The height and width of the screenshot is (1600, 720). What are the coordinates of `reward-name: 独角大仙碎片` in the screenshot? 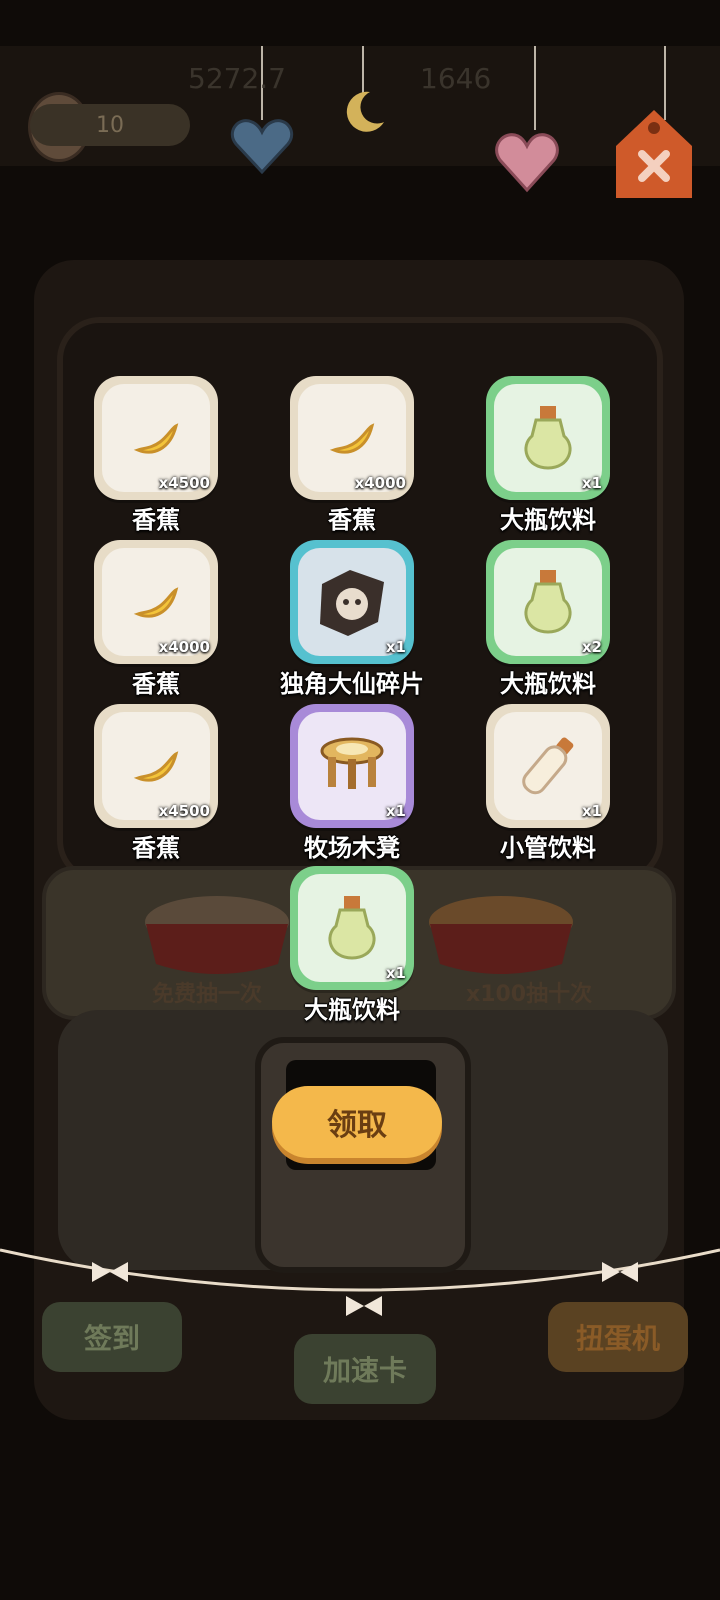 It's located at (352, 684).